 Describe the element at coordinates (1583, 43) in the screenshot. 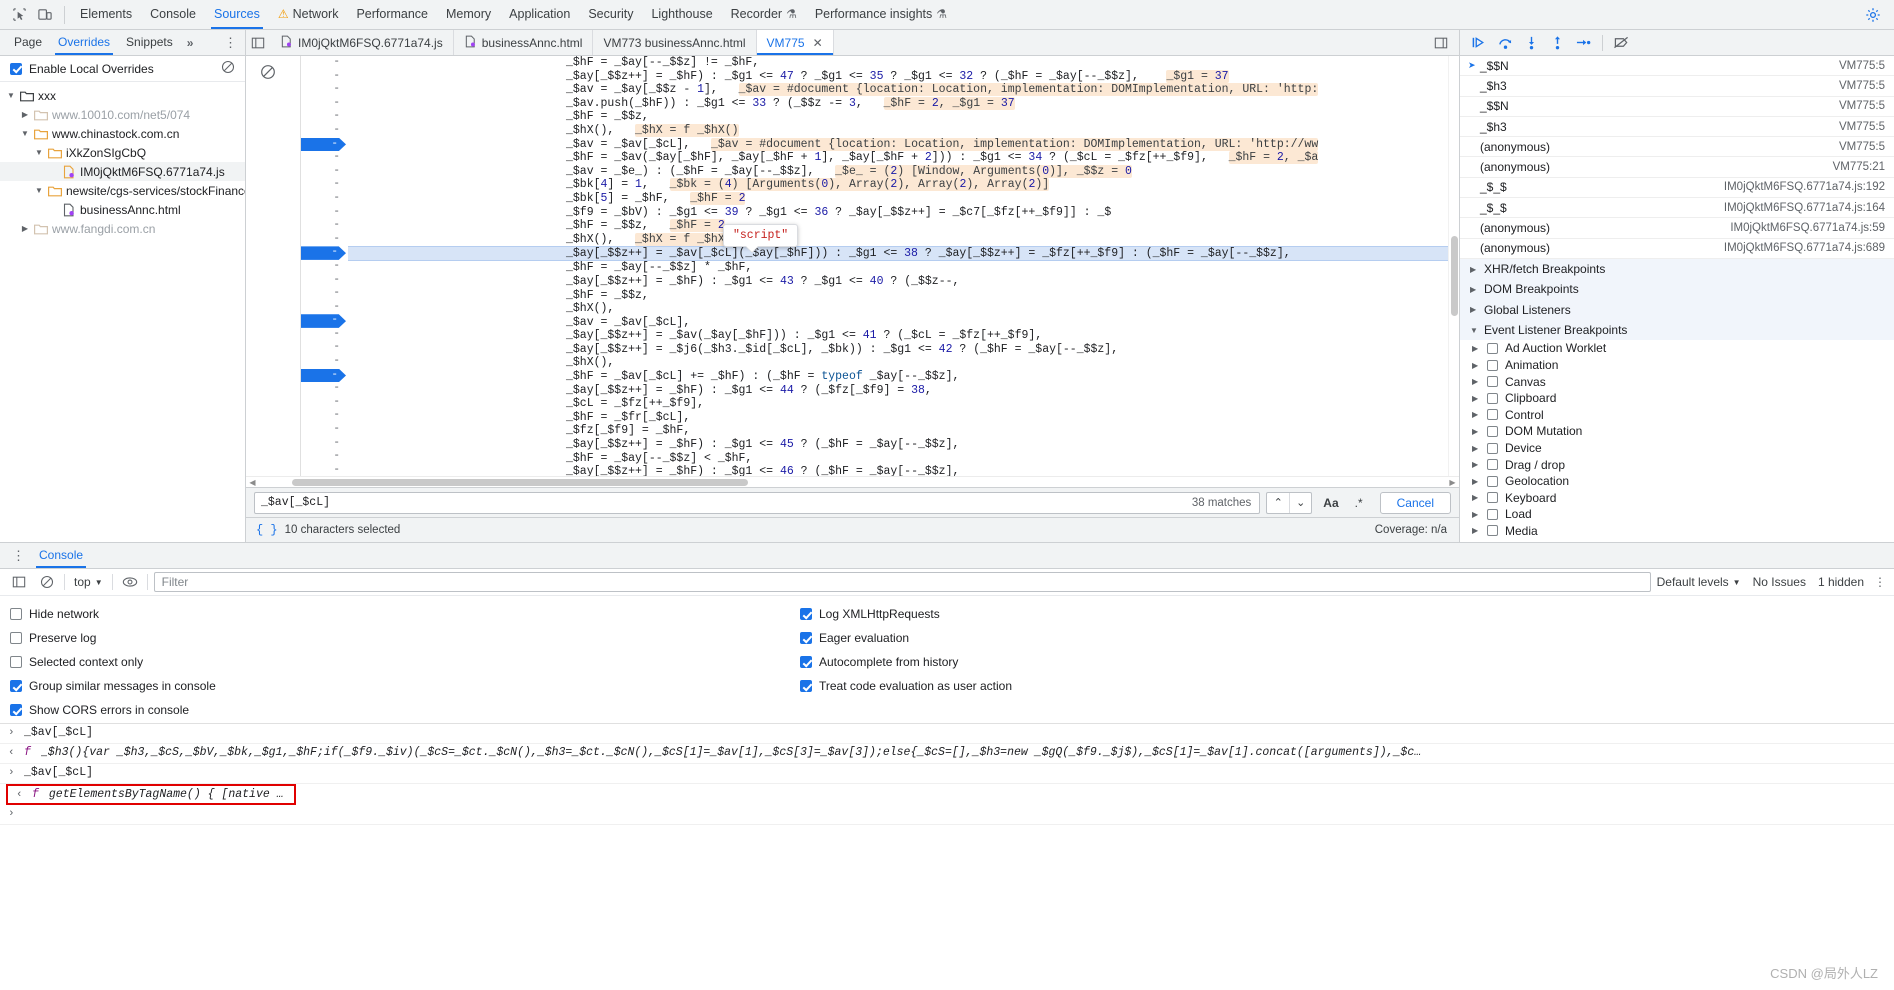

I see `step-button` at that location.